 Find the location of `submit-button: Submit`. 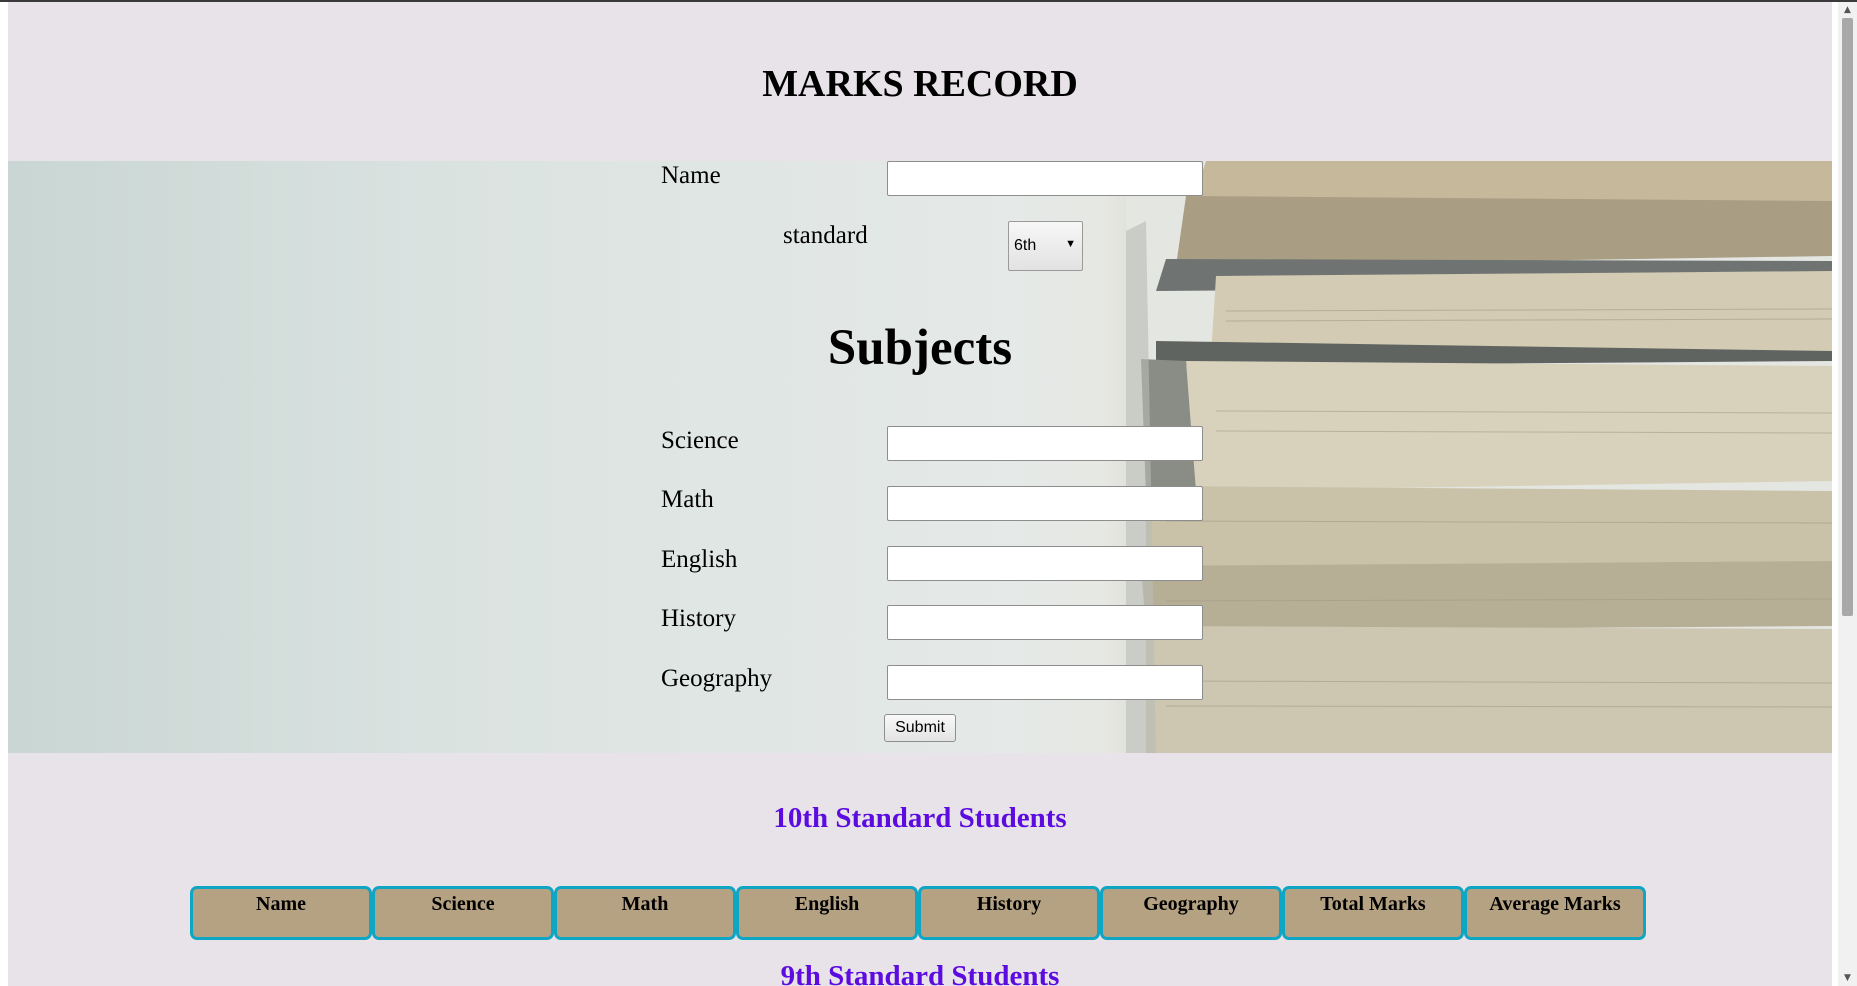

submit-button: Submit is located at coordinates (920, 728).